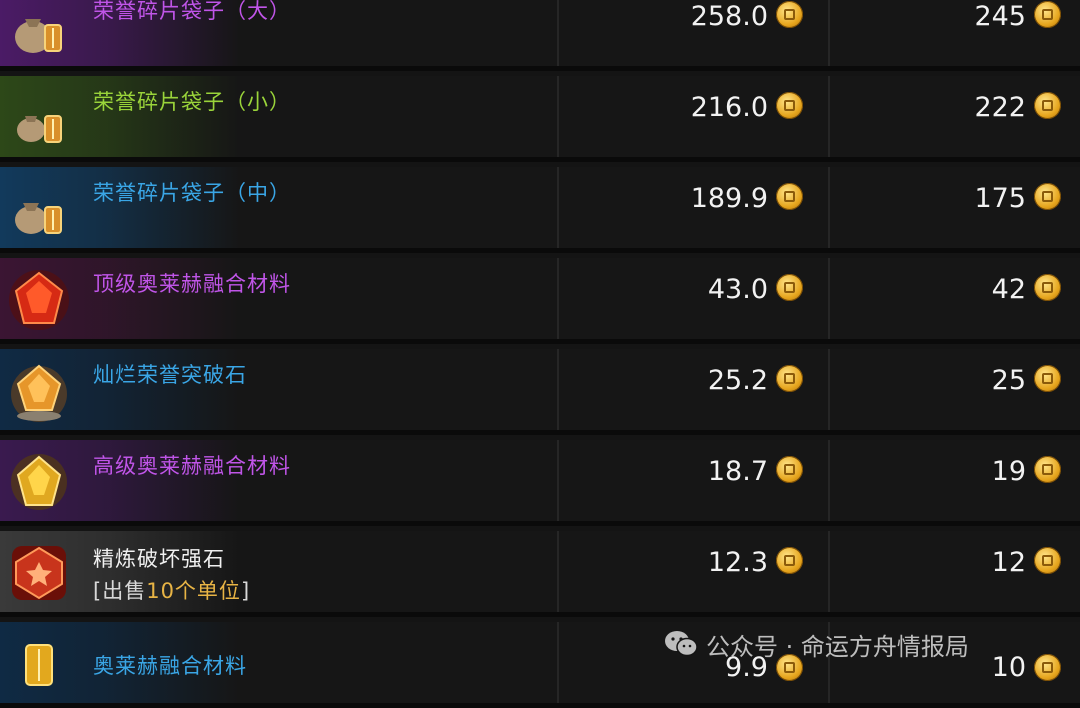 The width and height of the screenshot is (1080, 708). What do you see at coordinates (1000, 16) in the screenshot?
I see `price-column-2: 245` at bounding box center [1000, 16].